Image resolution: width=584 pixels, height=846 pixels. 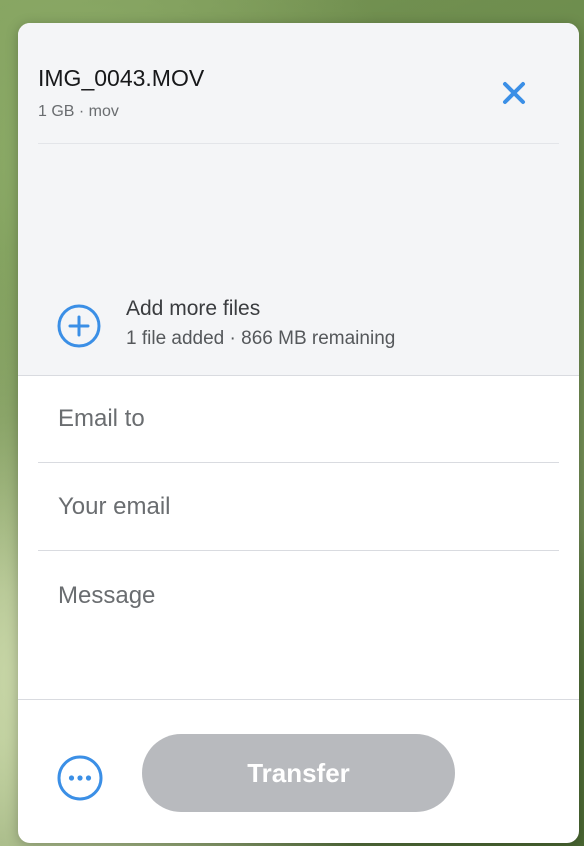 I want to click on divider, so click(x=298, y=699).